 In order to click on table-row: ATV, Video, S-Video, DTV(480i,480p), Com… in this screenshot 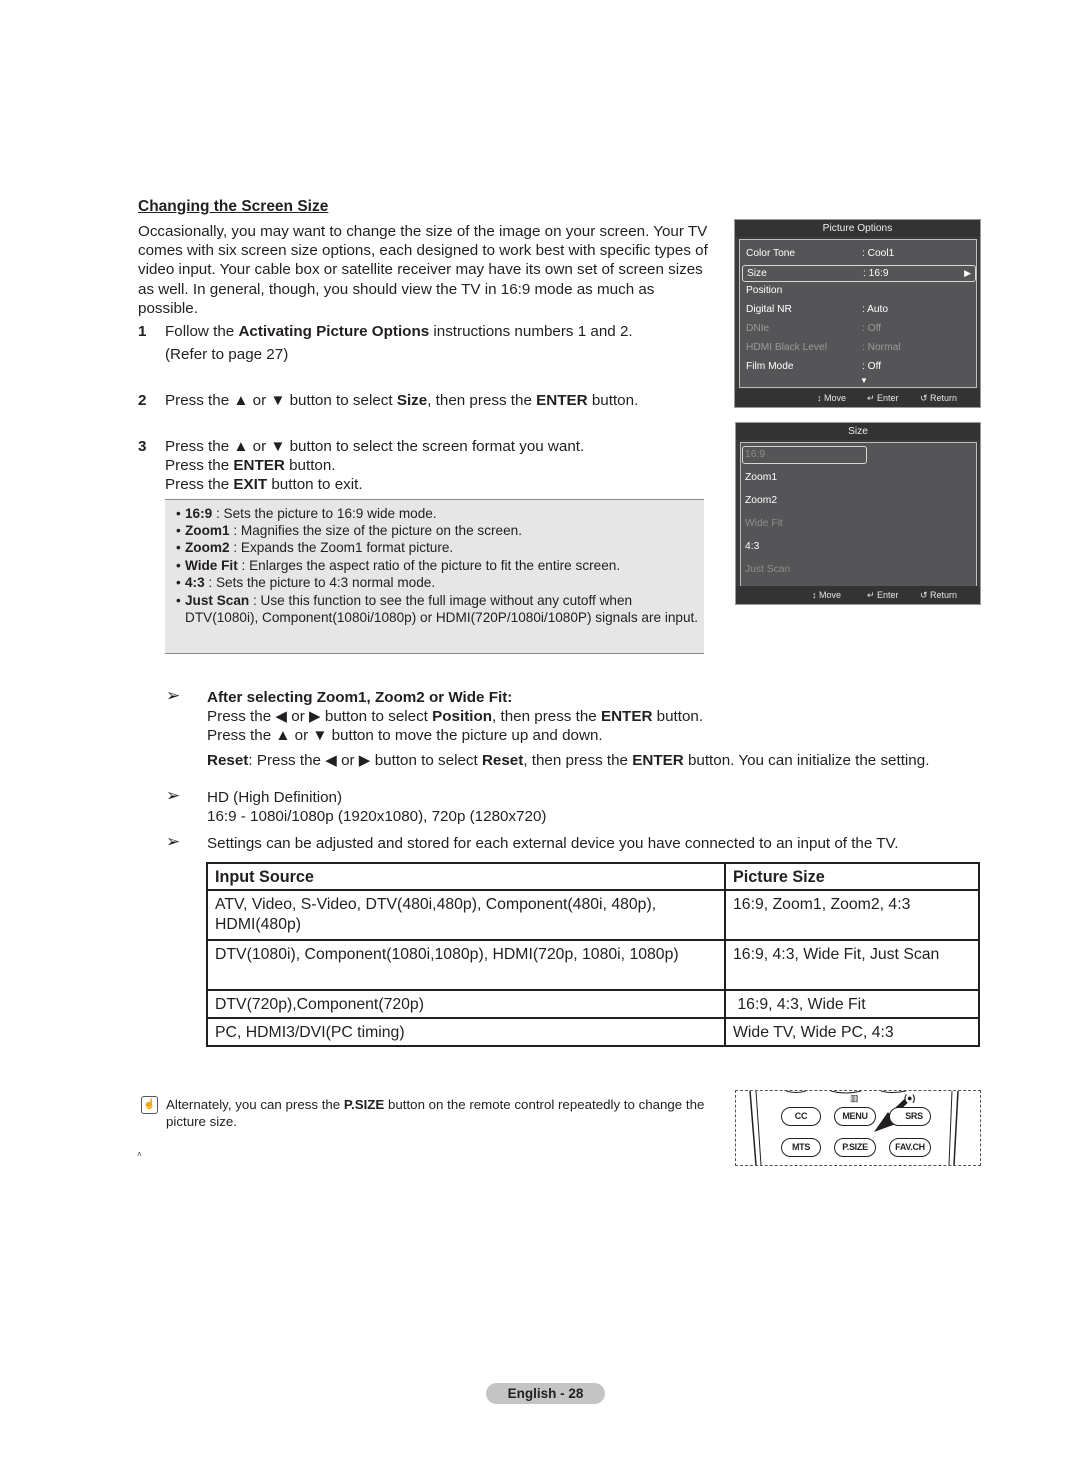, I will do `click(593, 915)`.